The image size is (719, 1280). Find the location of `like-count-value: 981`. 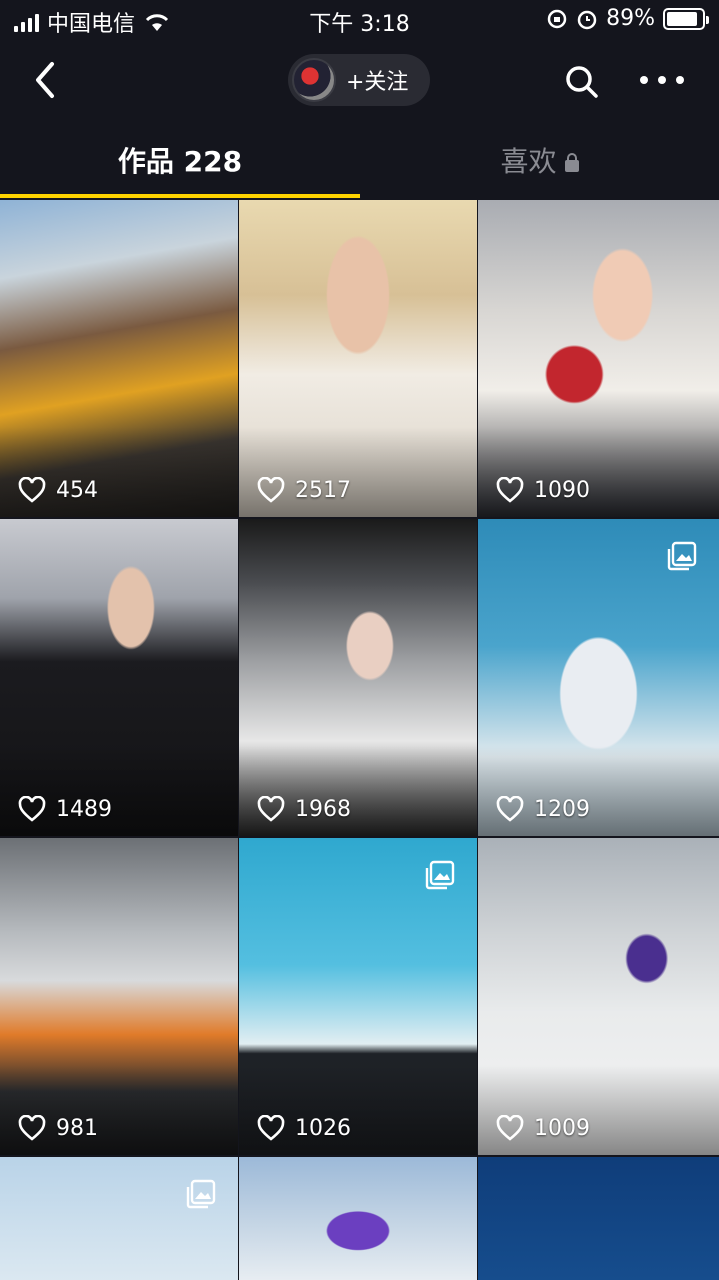

like-count-value: 981 is located at coordinates (77, 1128).